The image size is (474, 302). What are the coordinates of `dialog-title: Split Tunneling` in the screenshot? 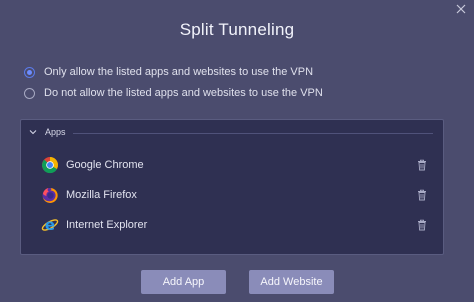 It's located at (237, 29).